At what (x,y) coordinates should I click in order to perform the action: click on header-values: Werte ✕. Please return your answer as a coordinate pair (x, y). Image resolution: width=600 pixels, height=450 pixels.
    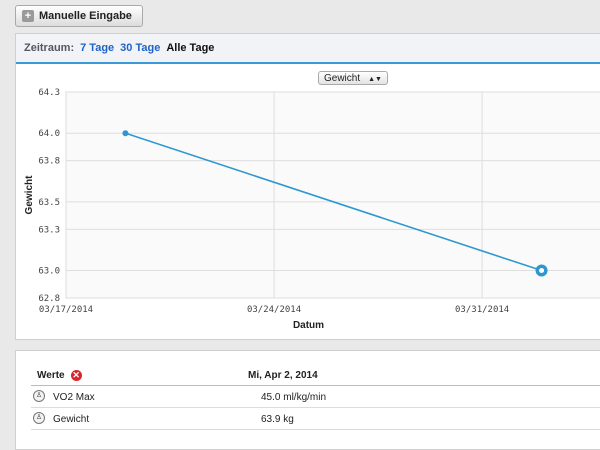
    Looking at the image, I should click on (59, 375).